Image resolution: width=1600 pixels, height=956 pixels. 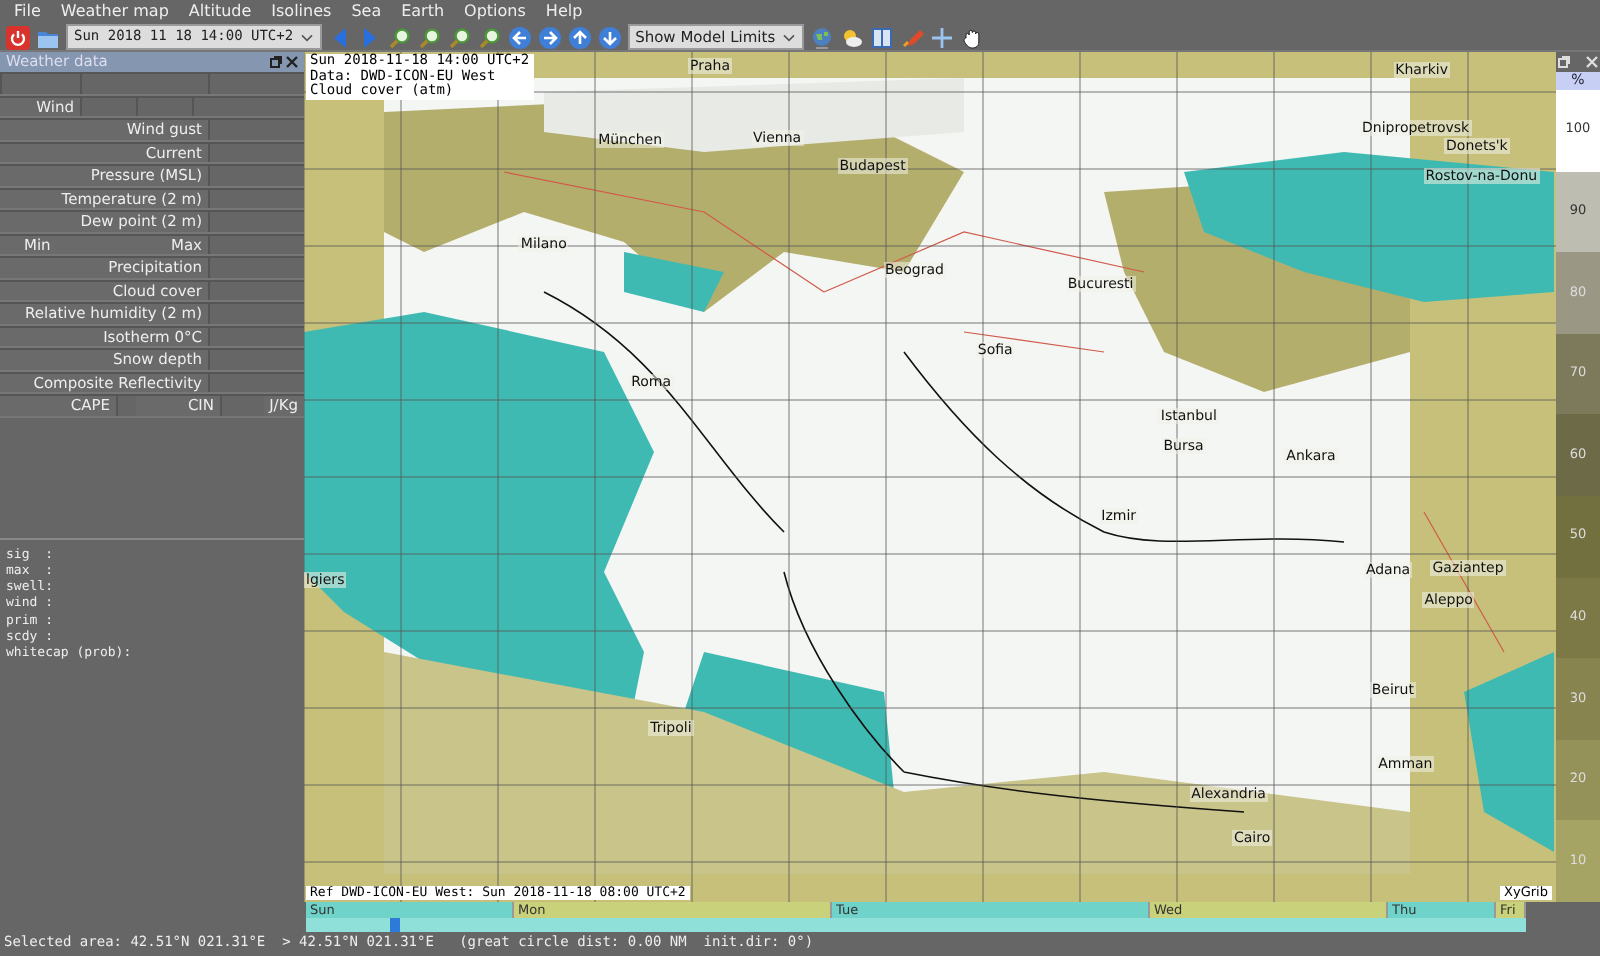 I want to click on menu-item: Sea, so click(x=366, y=12).